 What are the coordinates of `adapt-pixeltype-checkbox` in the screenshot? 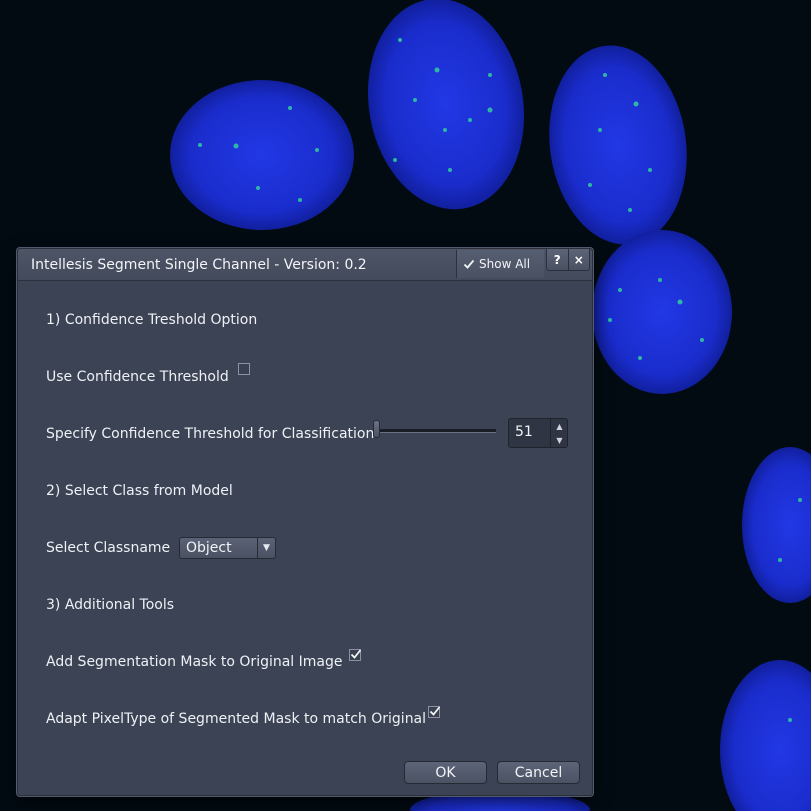 It's located at (434, 712).